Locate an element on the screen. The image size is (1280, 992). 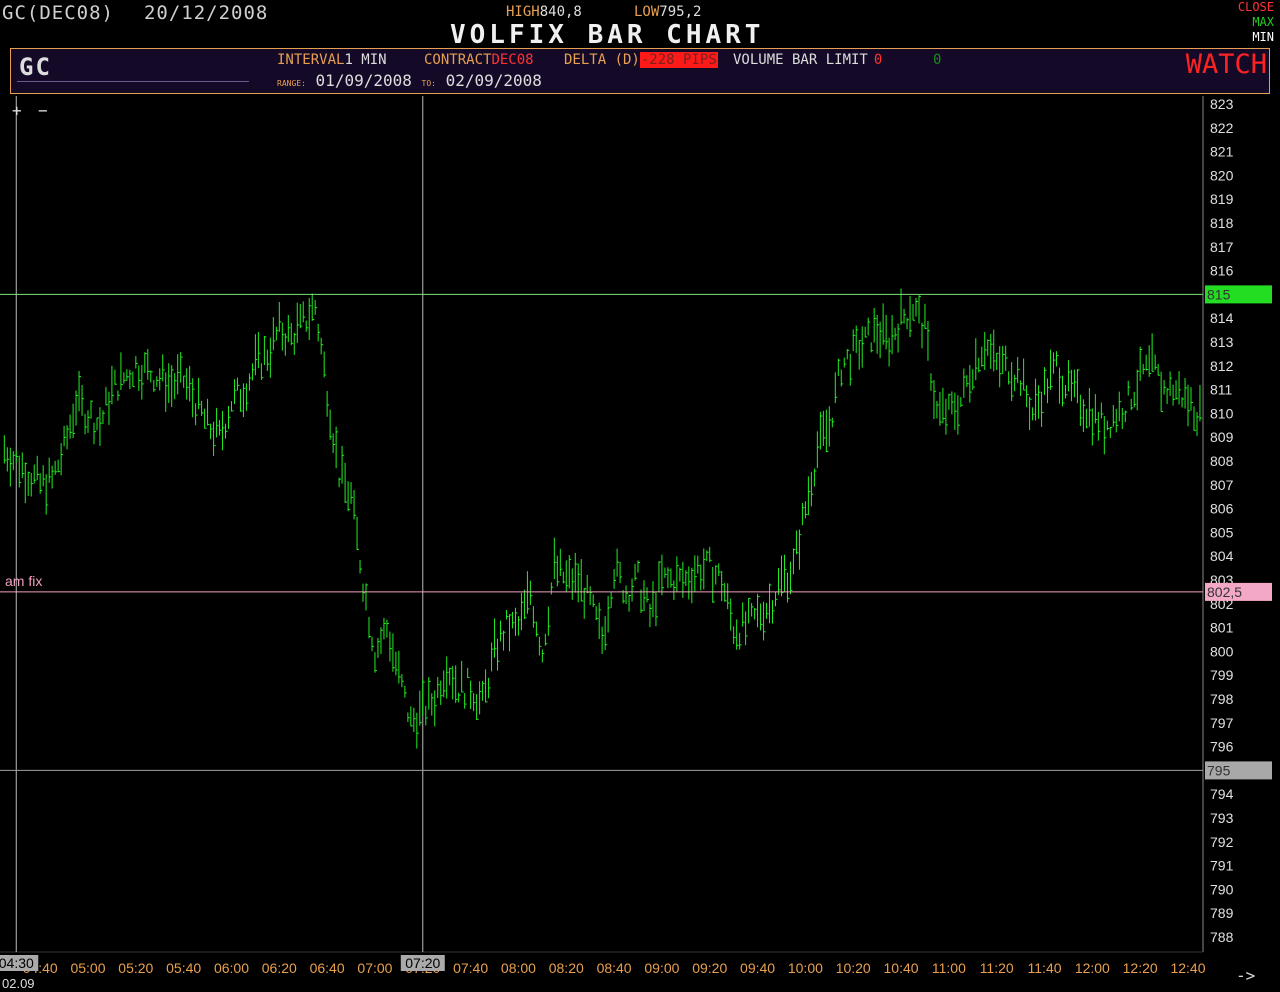
delta-field: DELTA (D)-228 PIPS is located at coordinates (641, 60).